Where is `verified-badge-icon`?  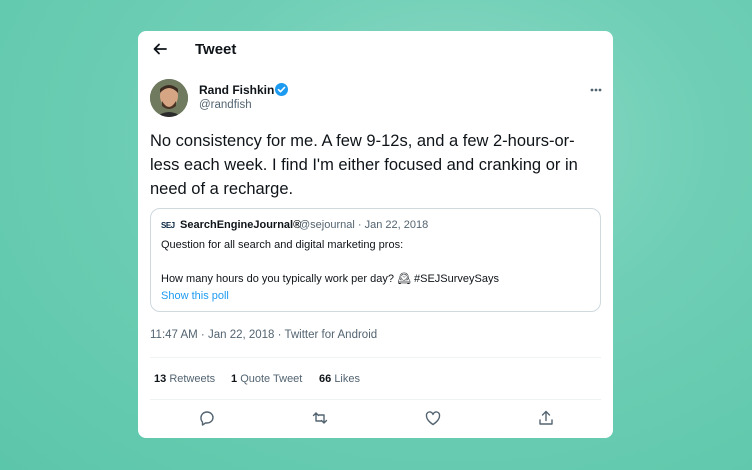 verified-badge-icon is located at coordinates (281, 89).